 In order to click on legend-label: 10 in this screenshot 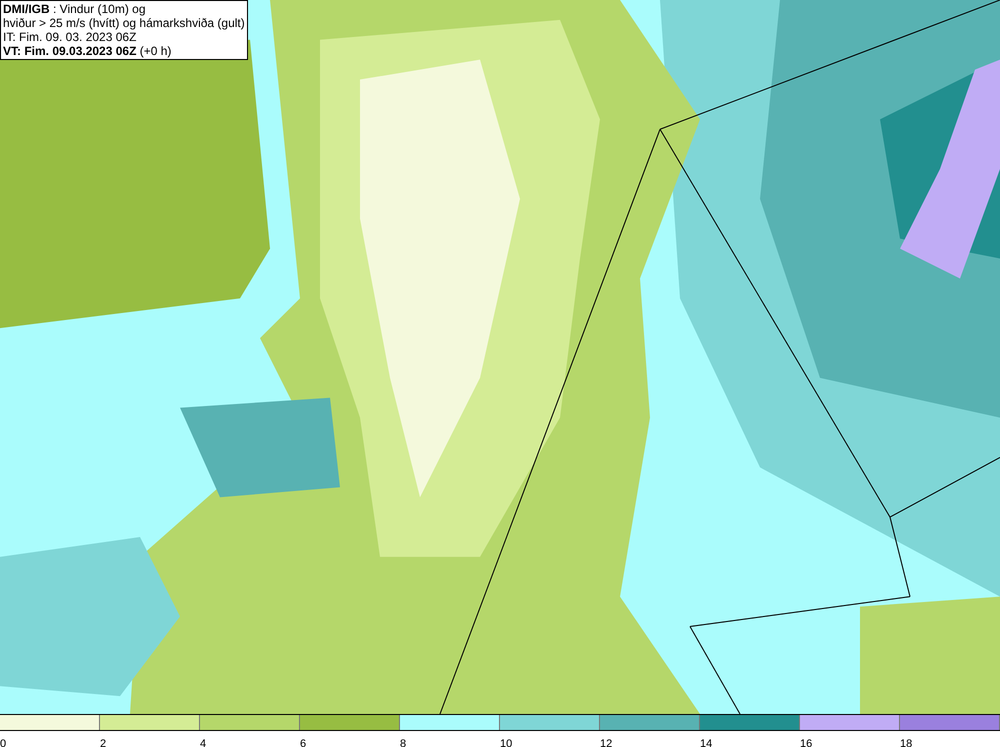, I will do `click(506, 742)`.